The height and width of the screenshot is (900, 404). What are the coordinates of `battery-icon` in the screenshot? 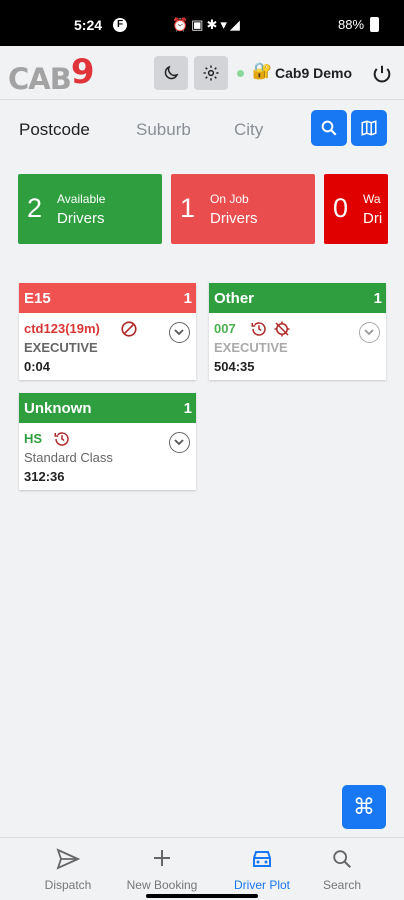 It's located at (374, 24).